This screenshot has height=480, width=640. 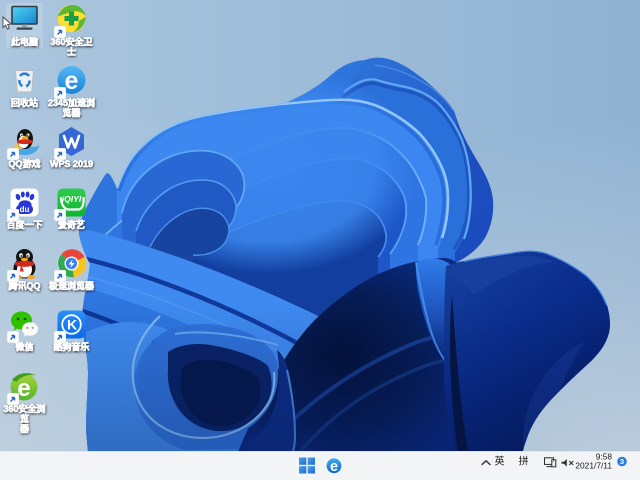 I want to click on svg-text: 英, so click(x=500, y=461).